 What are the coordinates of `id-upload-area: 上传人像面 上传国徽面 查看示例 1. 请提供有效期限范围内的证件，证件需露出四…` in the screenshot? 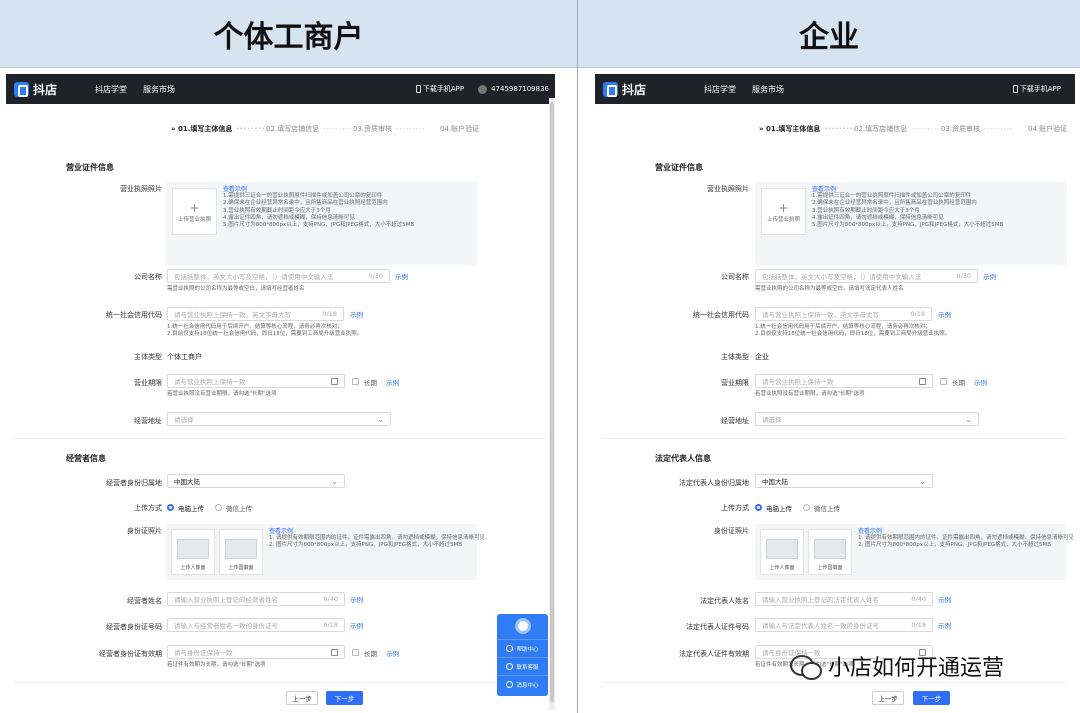 It's located at (914, 552).